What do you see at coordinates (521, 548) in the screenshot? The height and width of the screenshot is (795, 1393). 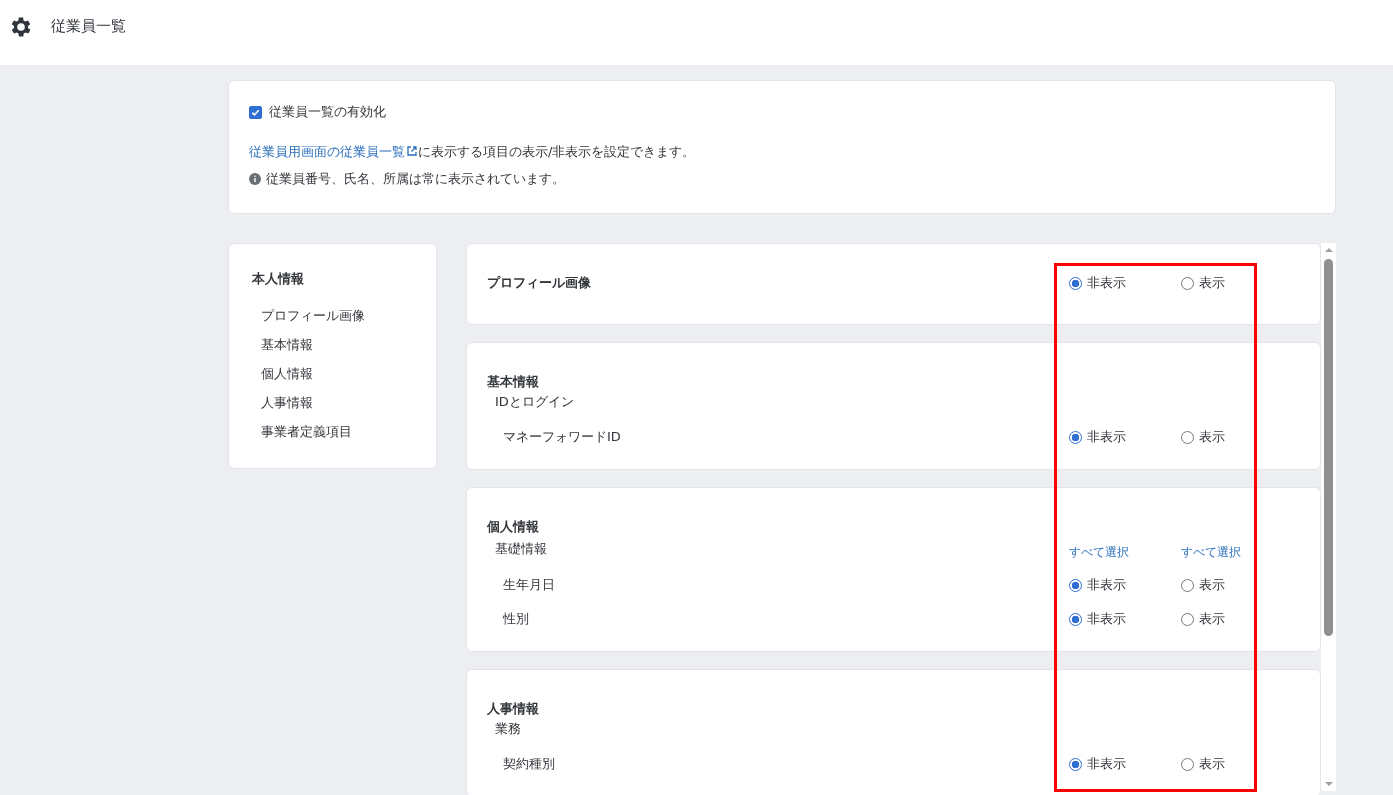 I see `group-title: 基礎情報` at bounding box center [521, 548].